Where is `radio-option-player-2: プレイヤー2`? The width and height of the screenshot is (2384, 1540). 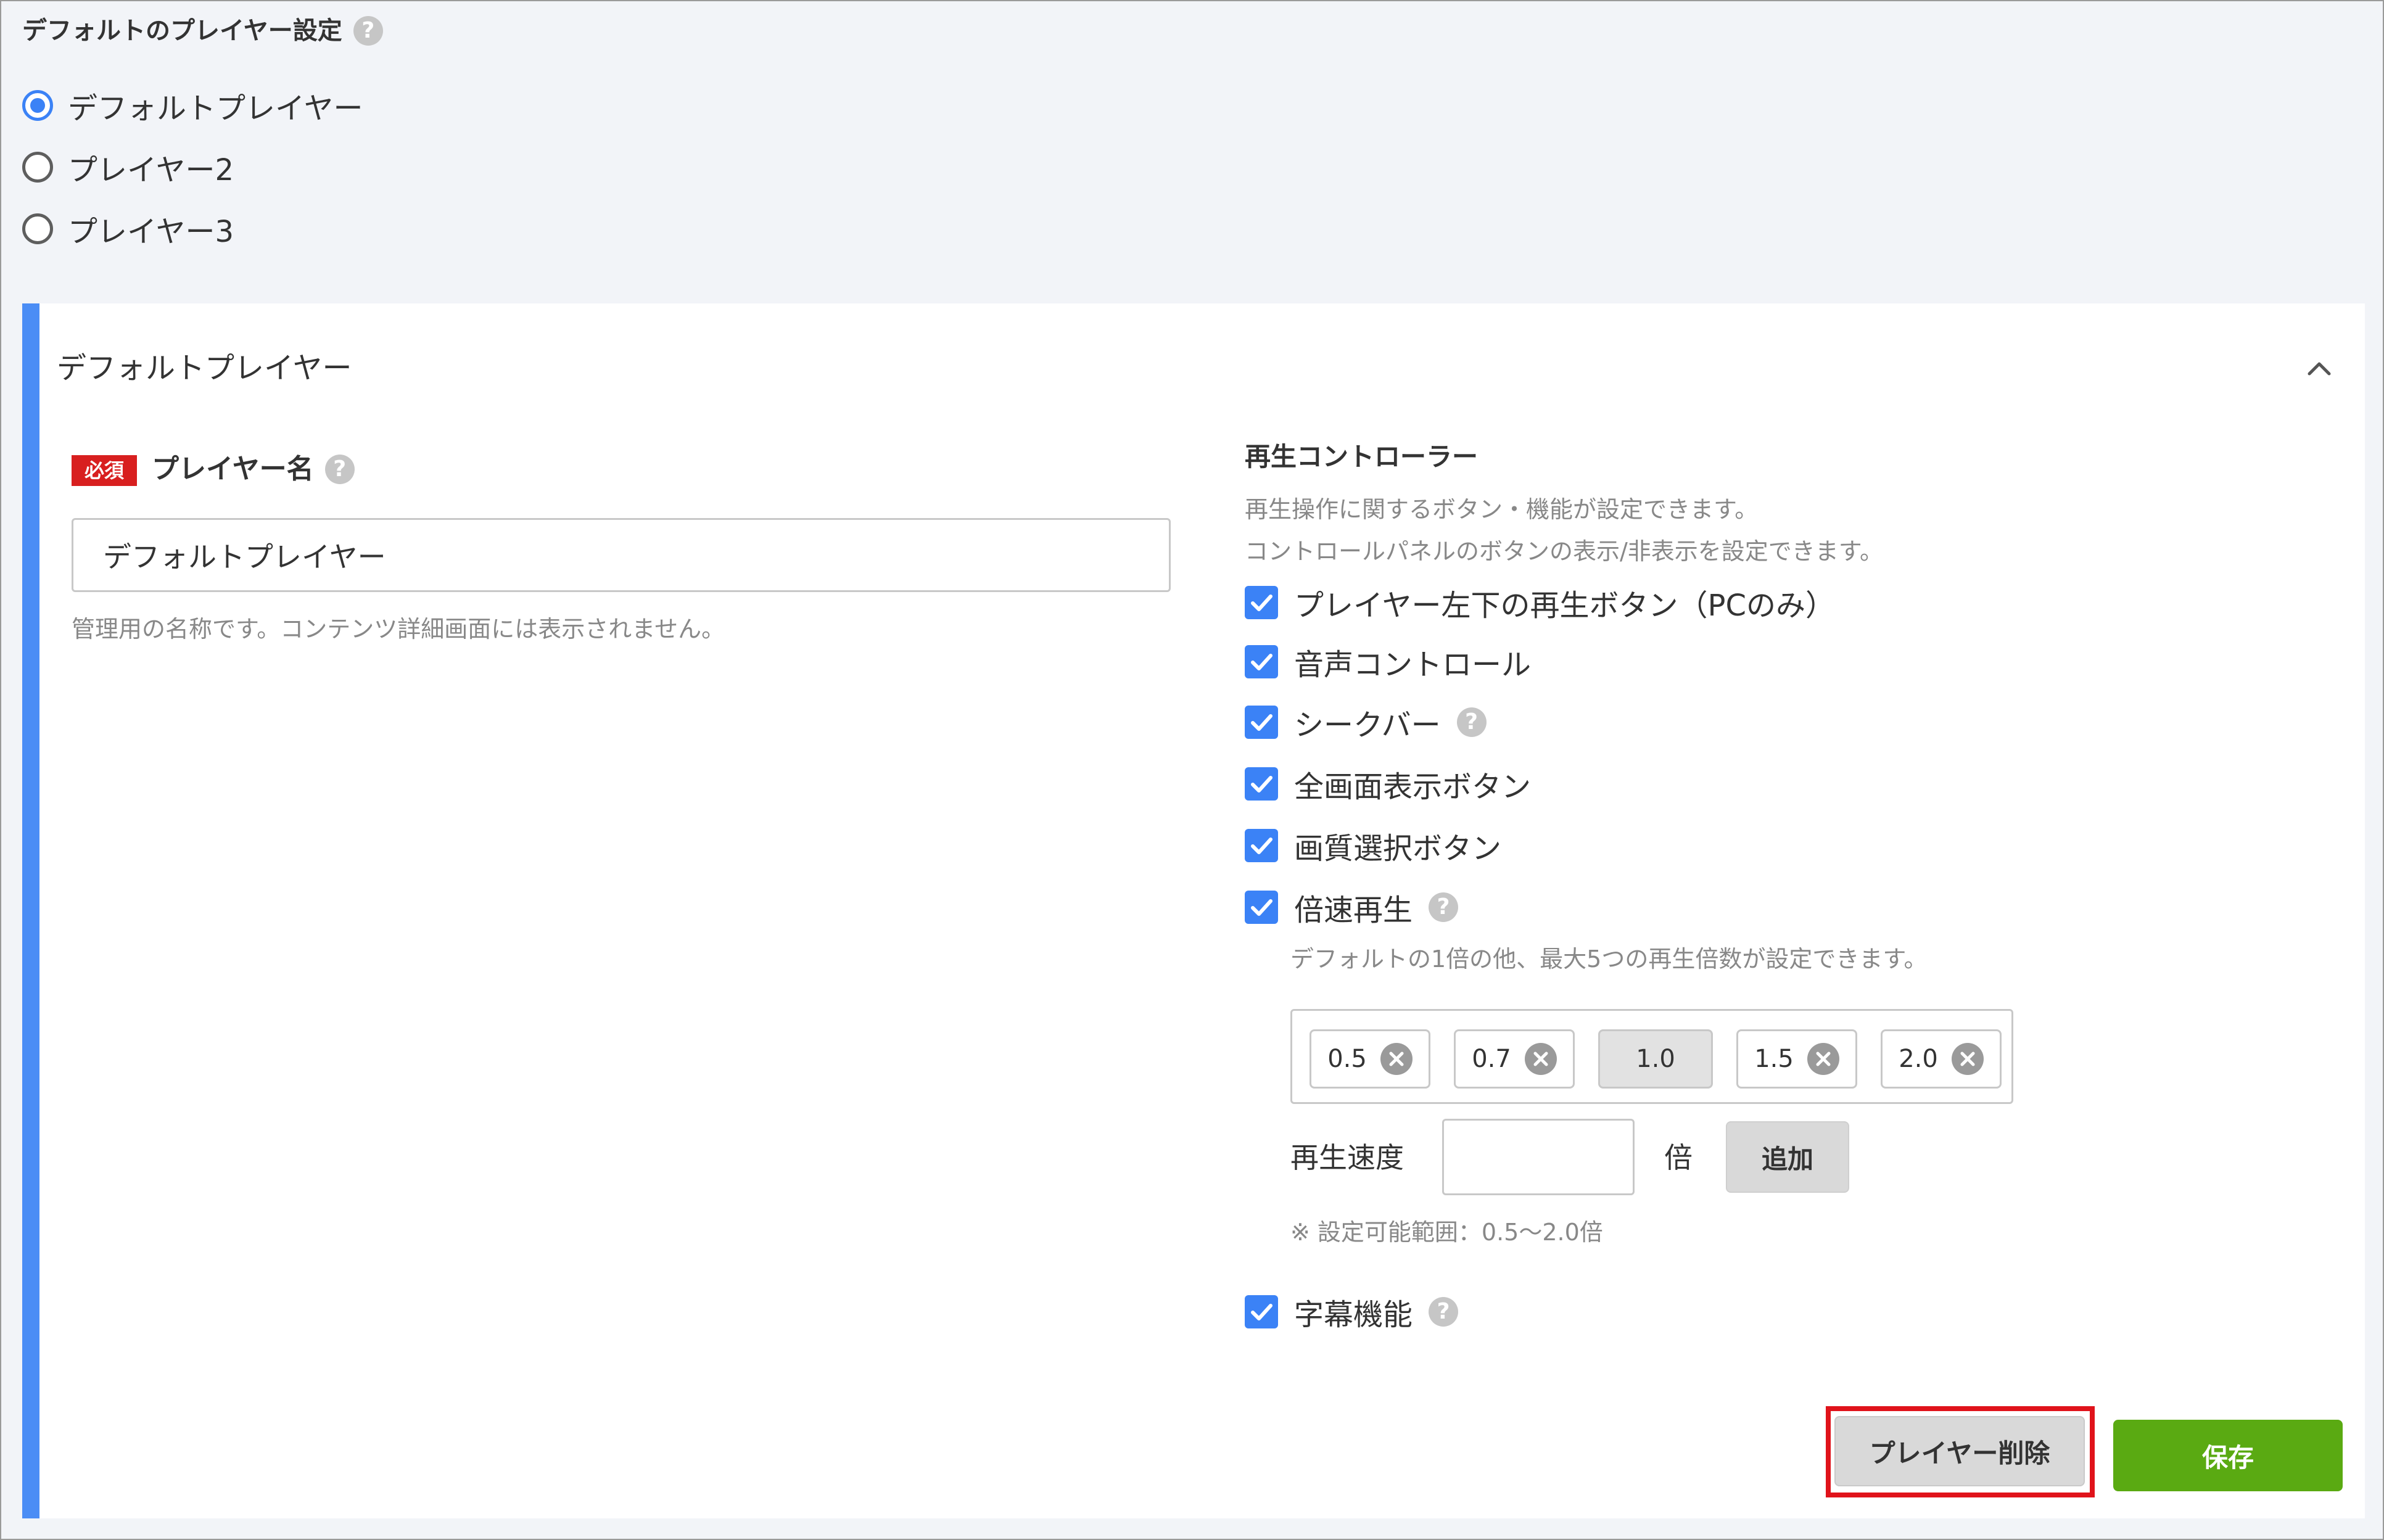 radio-option-player-2: プレイヤー2 is located at coordinates (128, 167).